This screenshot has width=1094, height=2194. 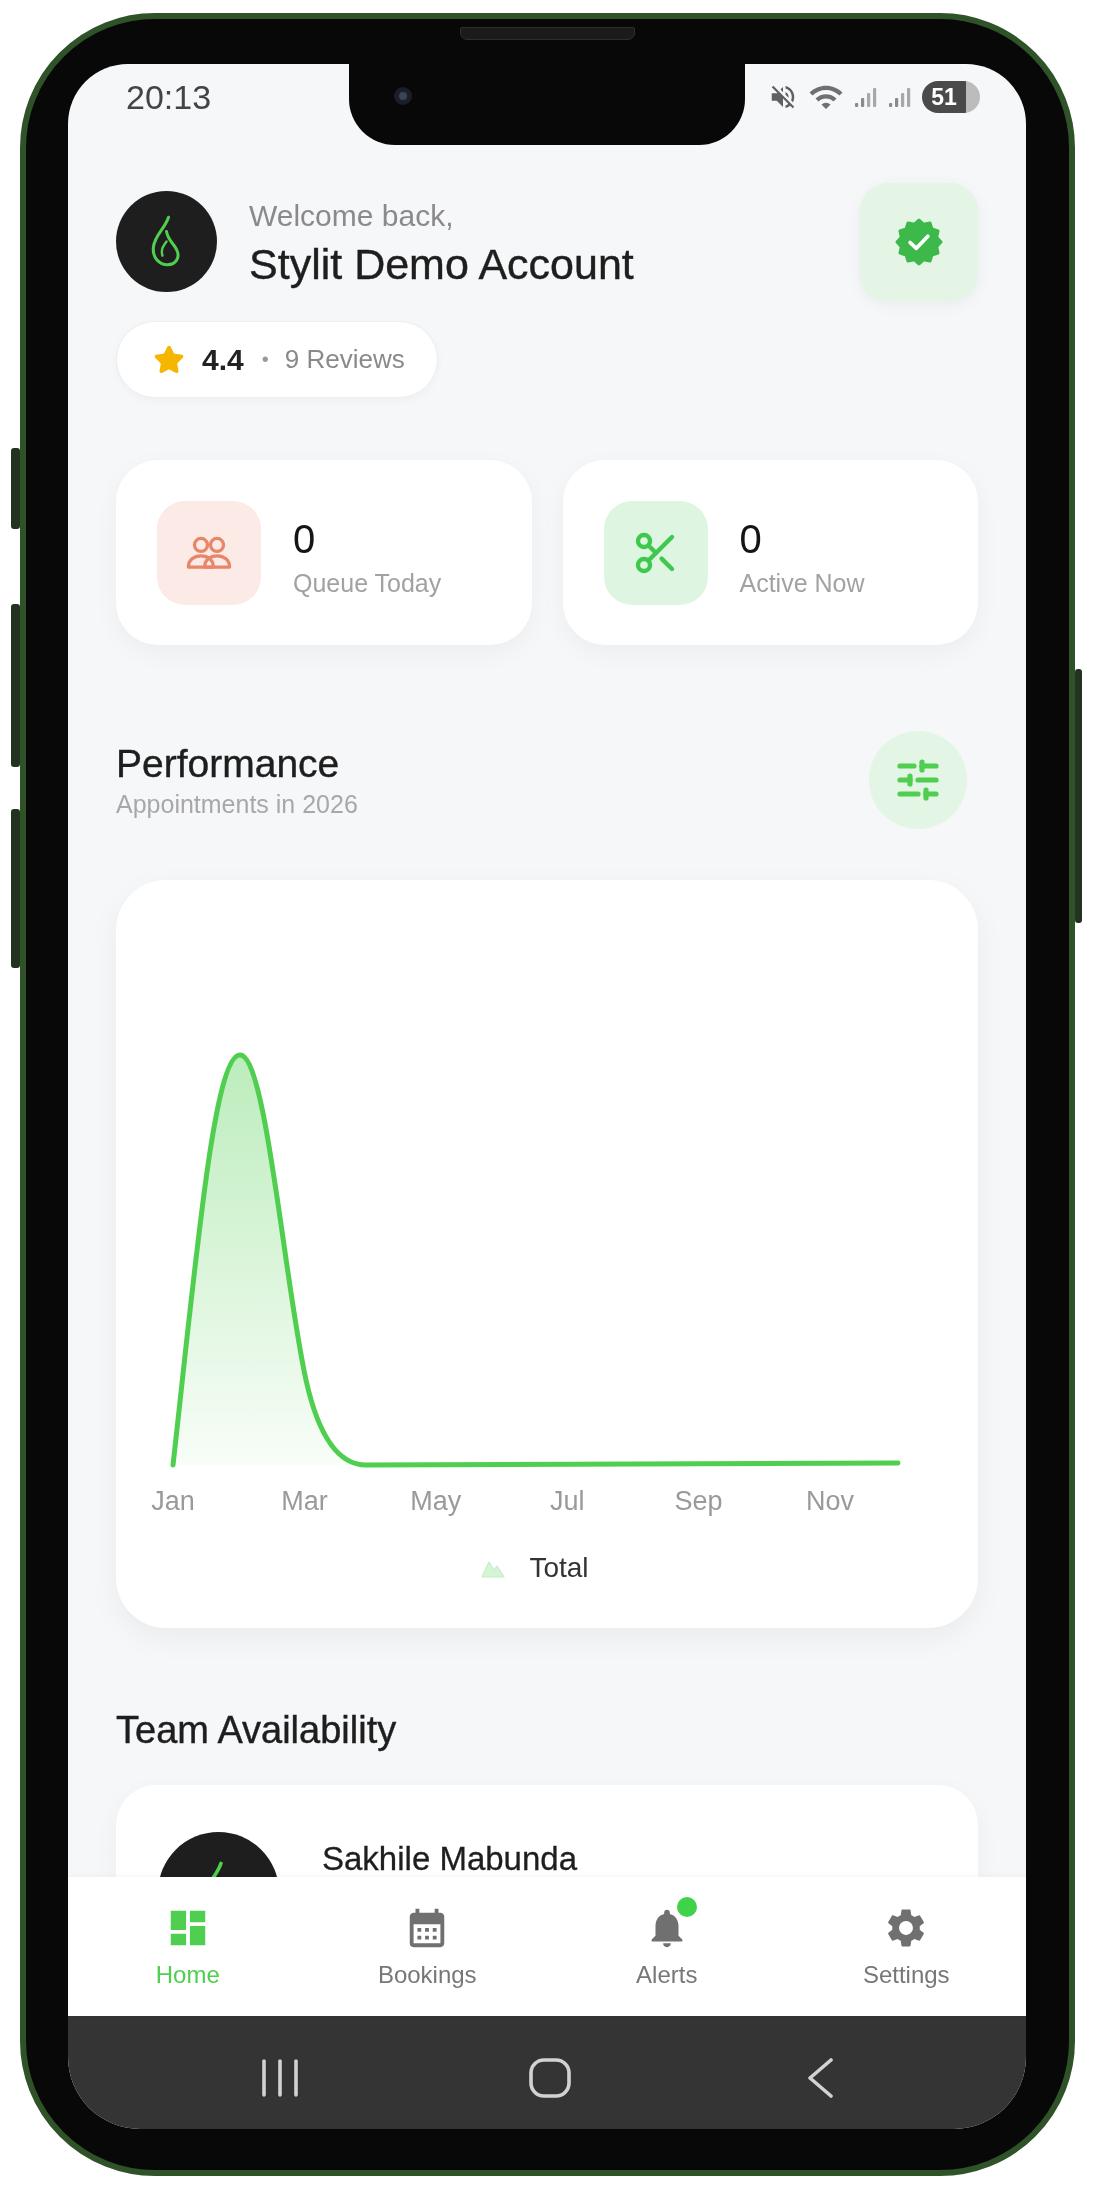 I want to click on review-count: 9 Reviews, so click(x=344, y=359).